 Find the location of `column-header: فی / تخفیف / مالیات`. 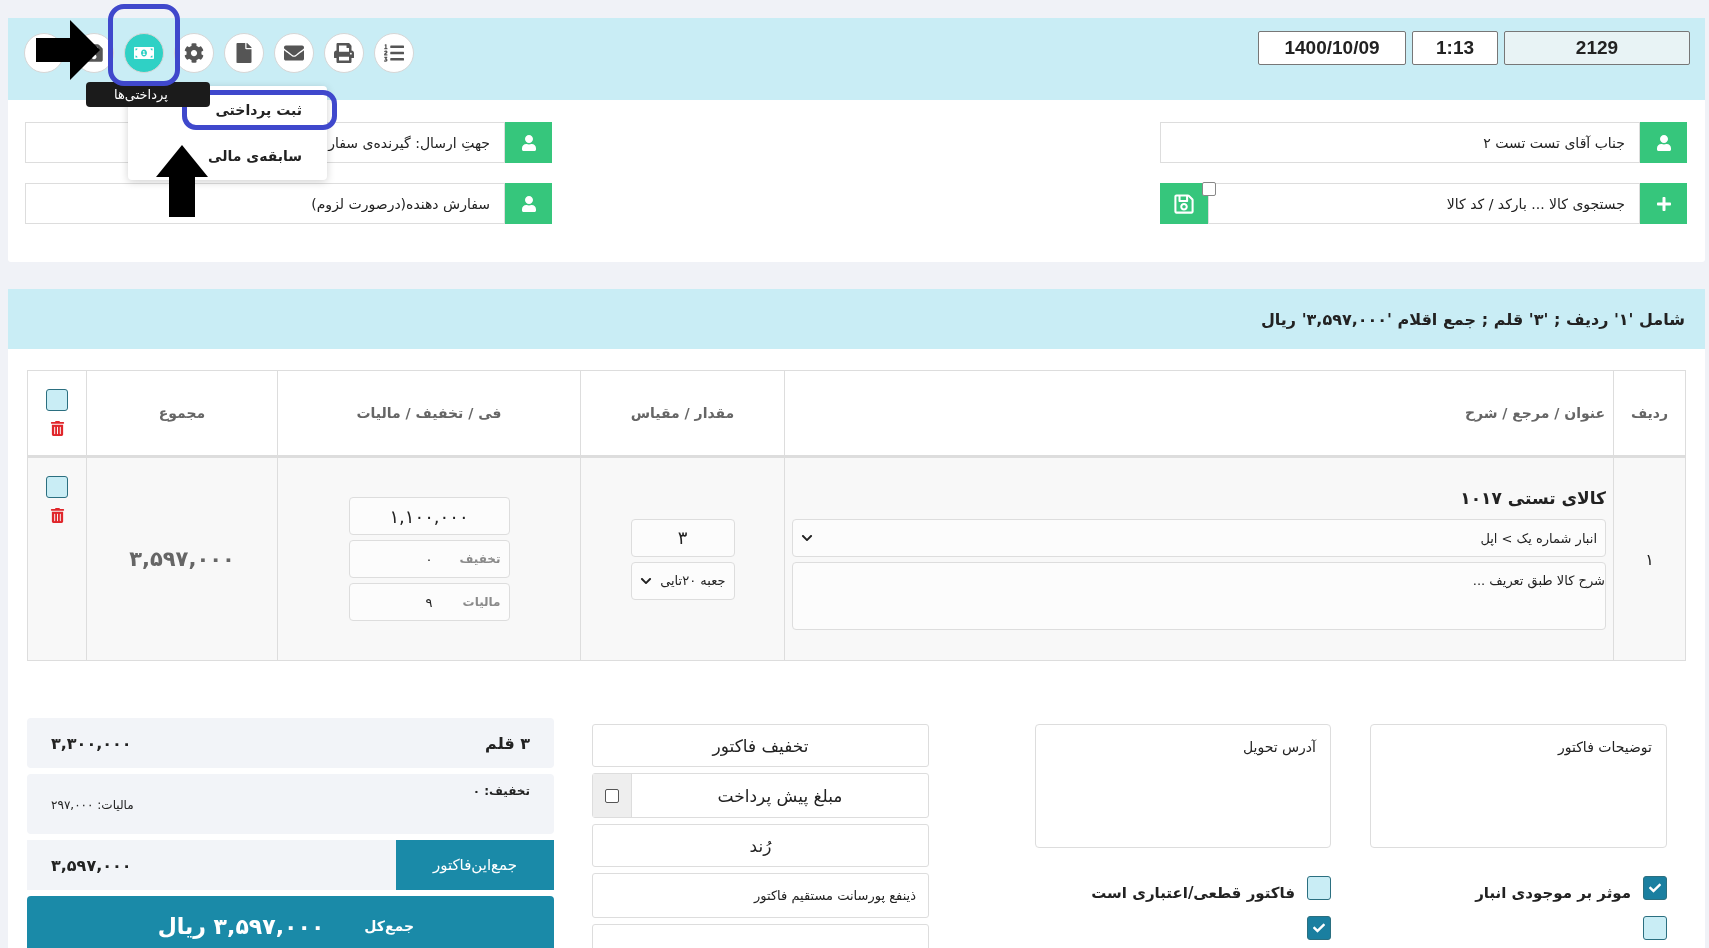

column-header: فی / تخفیف / مالیات is located at coordinates (429, 413).